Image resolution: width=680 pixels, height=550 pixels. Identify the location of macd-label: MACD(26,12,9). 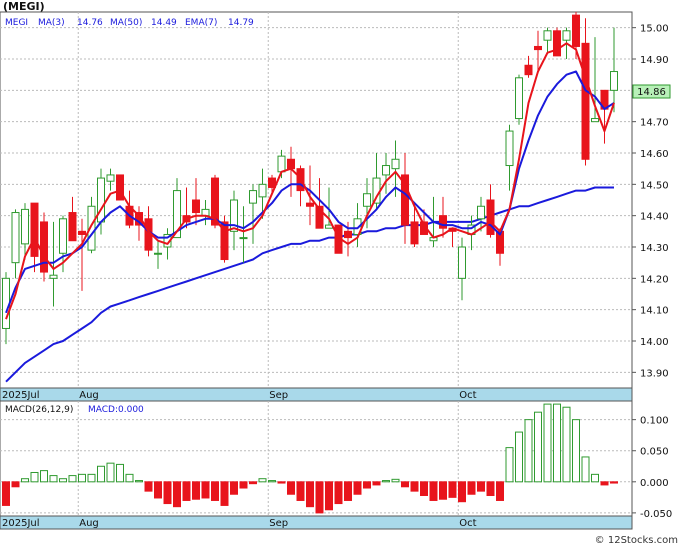
(39, 410).